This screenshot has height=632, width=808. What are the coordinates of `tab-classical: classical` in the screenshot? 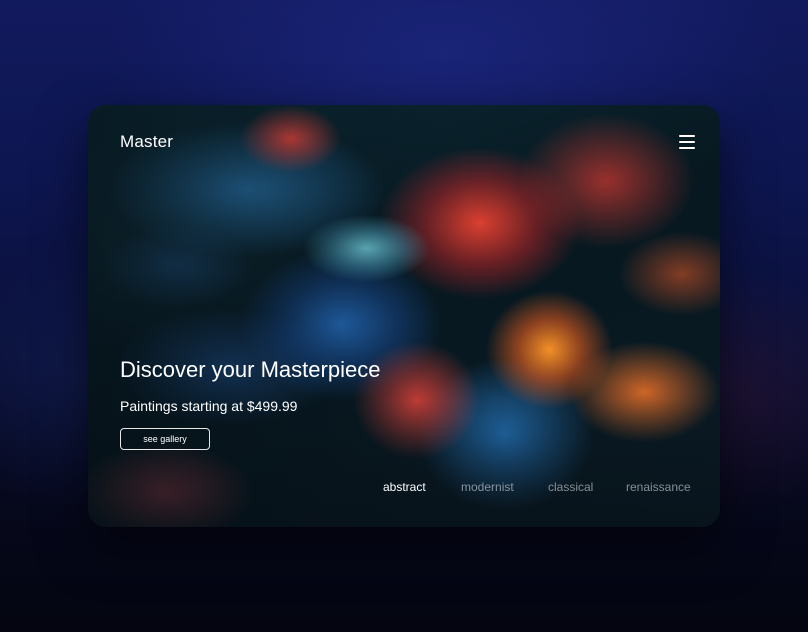 It's located at (570, 487).